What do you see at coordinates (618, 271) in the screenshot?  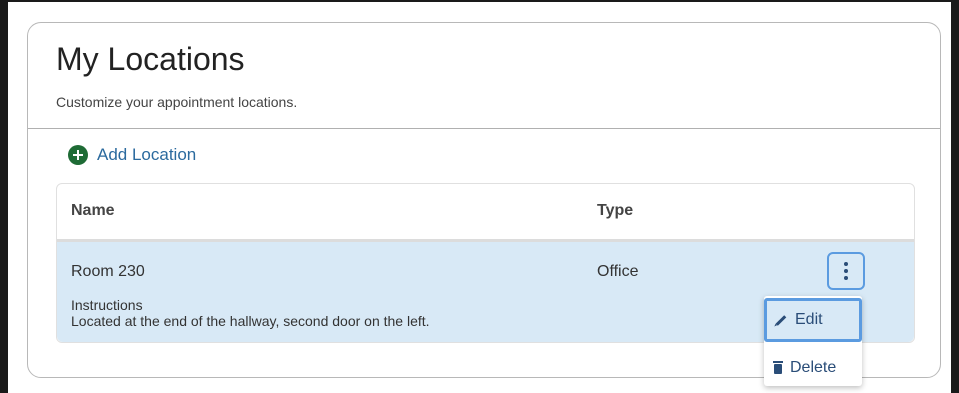 I see `location-type: Office` at bounding box center [618, 271].